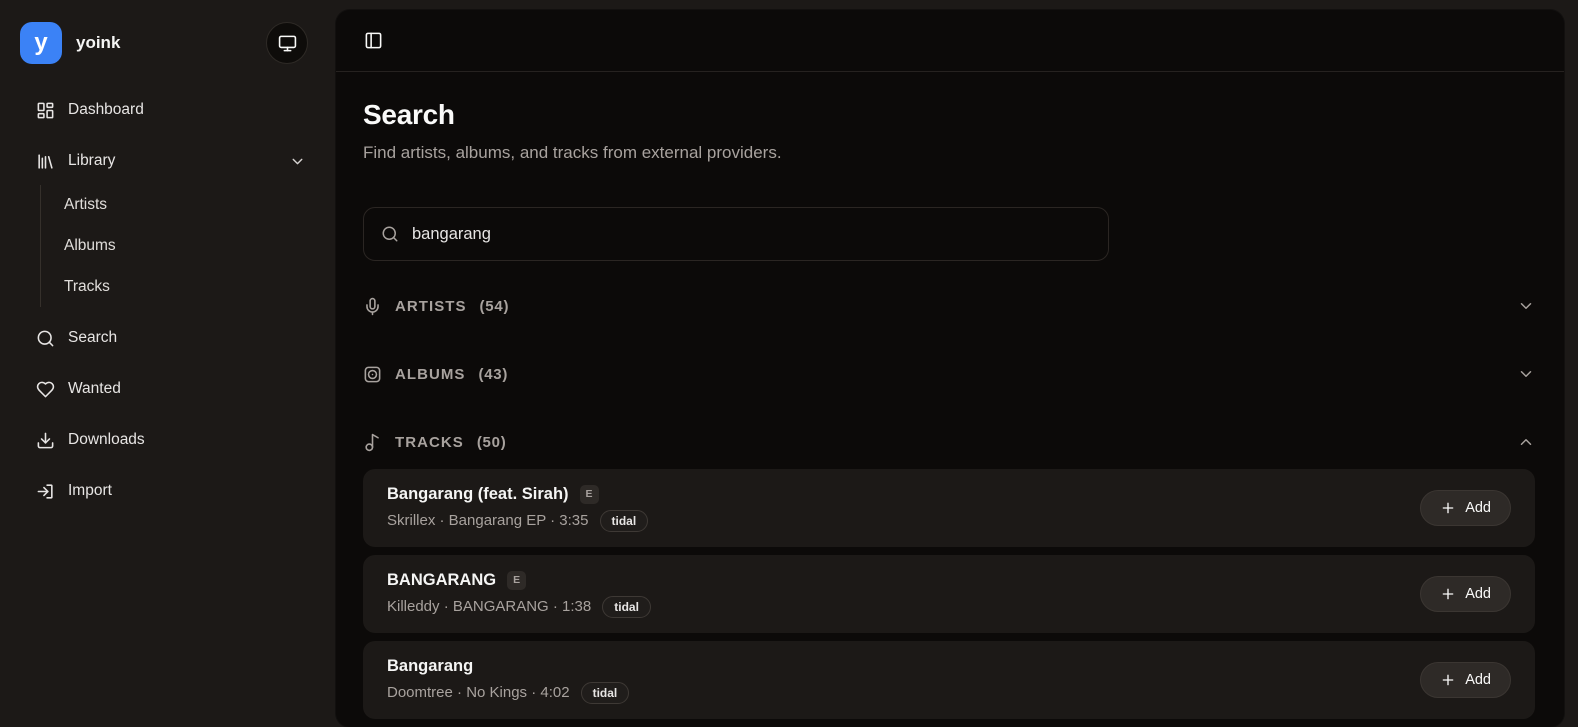  I want to click on import-icon, so click(45, 491).